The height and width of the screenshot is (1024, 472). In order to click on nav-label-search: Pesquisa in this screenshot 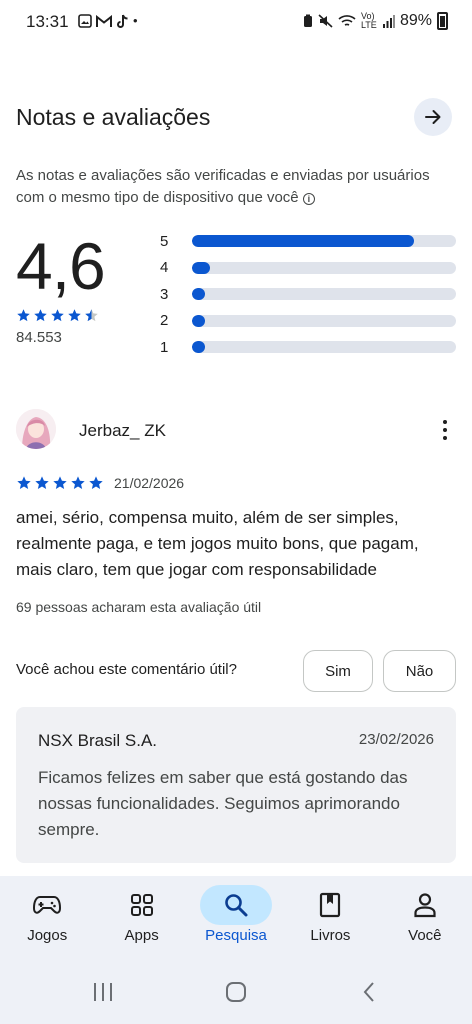, I will do `click(236, 935)`.